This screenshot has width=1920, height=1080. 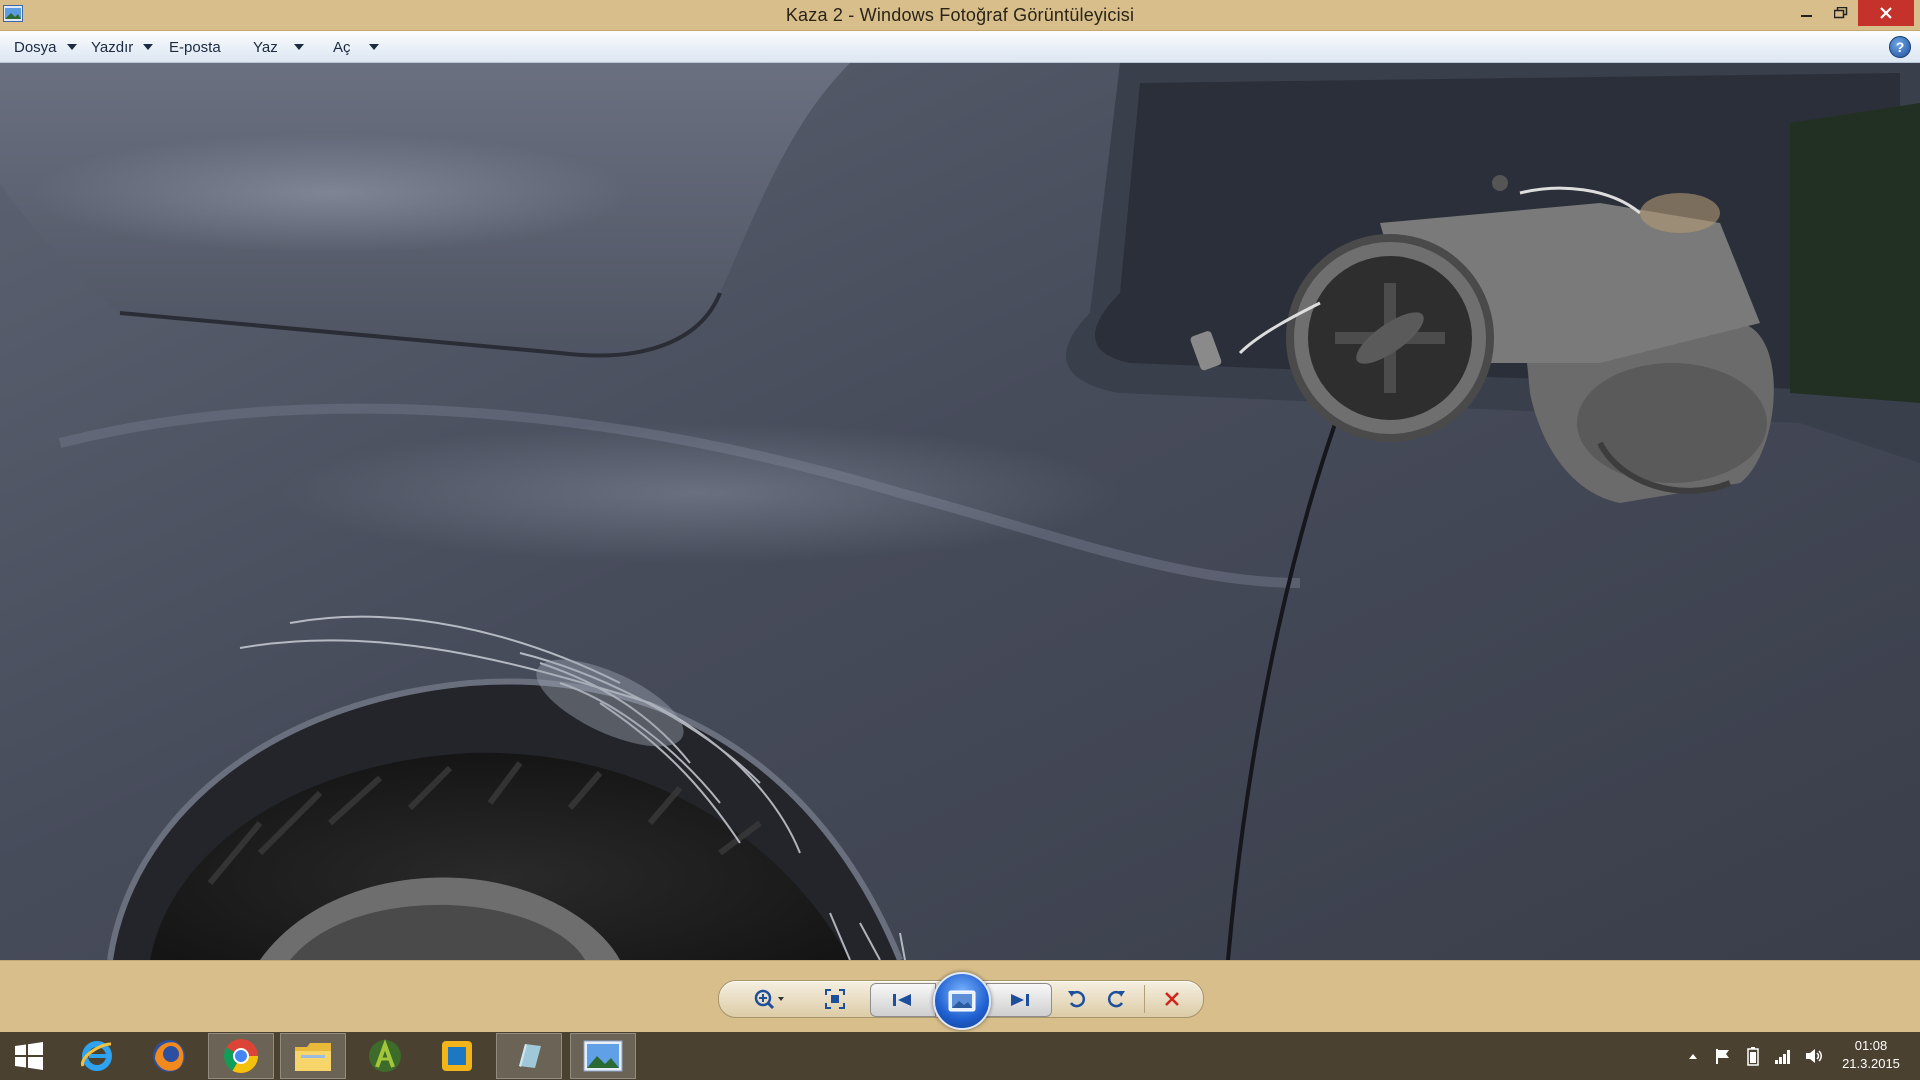 I want to click on power-button, so click(x=1753, y=1056).